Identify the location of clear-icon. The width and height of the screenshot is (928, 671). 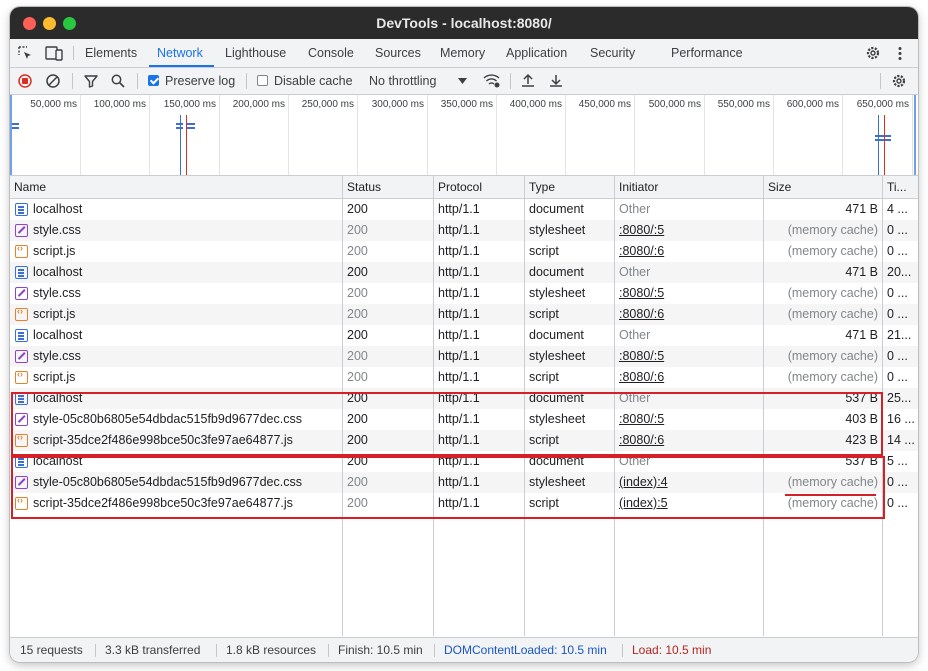
(53, 81).